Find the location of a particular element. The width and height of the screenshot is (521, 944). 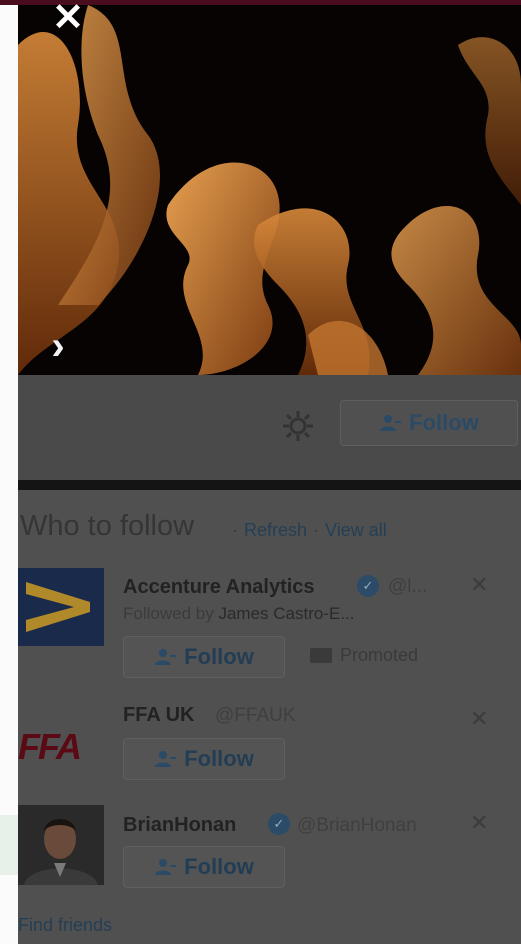

promoted-label: Promoted is located at coordinates (379, 655).